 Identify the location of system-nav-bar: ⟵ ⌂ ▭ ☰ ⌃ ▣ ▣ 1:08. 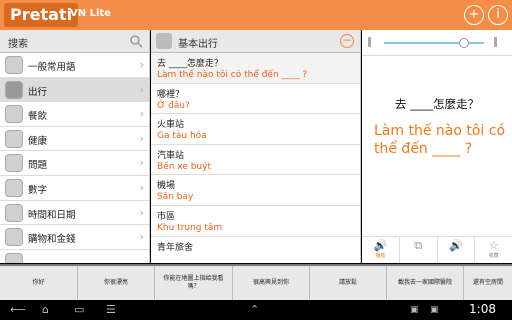
(256, 310).